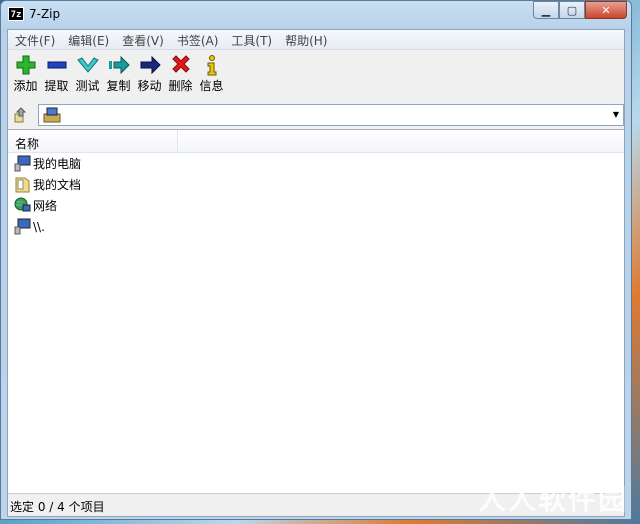 The width and height of the screenshot is (640, 524). I want to click on toolbar: 添加 提取 测试 复制 移动 删除 信息, so click(316, 73).